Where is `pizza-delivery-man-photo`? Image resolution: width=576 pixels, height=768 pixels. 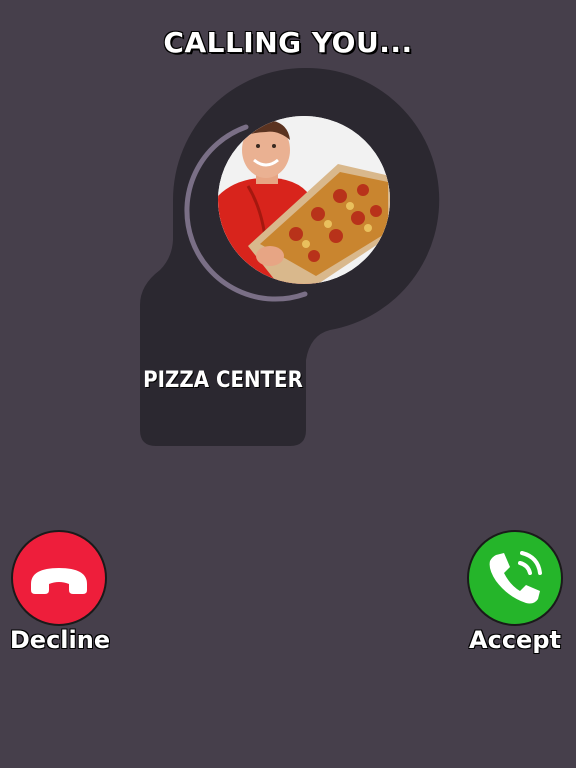 pizza-delivery-man-photo is located at coordinates (304, 200).